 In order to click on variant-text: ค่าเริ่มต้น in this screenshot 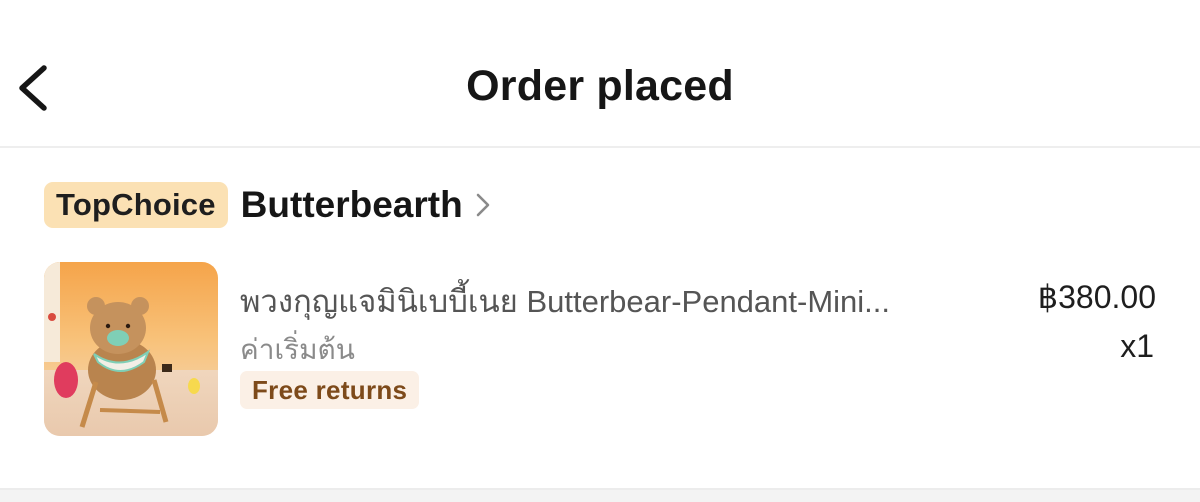, I will do `click(297, 349)`.